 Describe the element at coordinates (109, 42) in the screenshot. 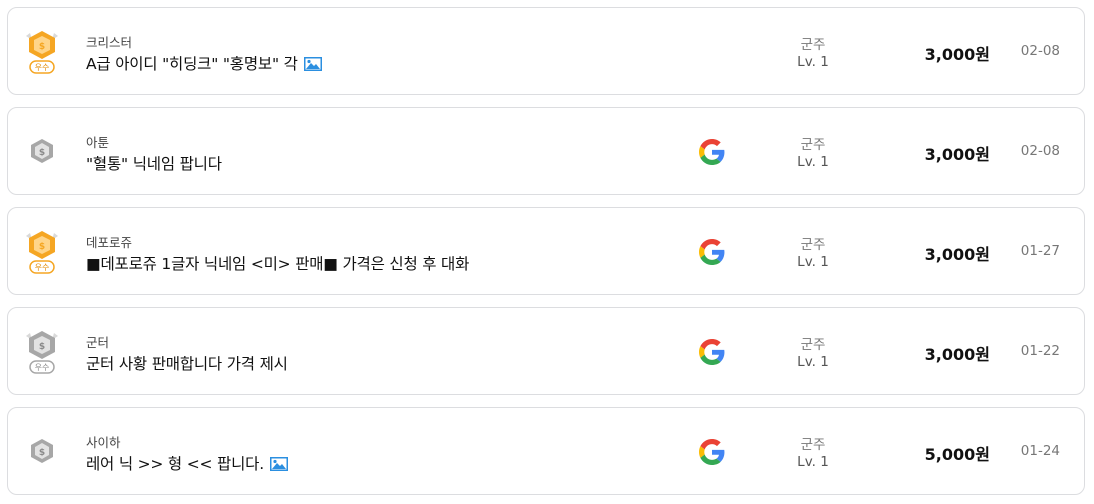

I see `seller-name: 크리스터` at that location.